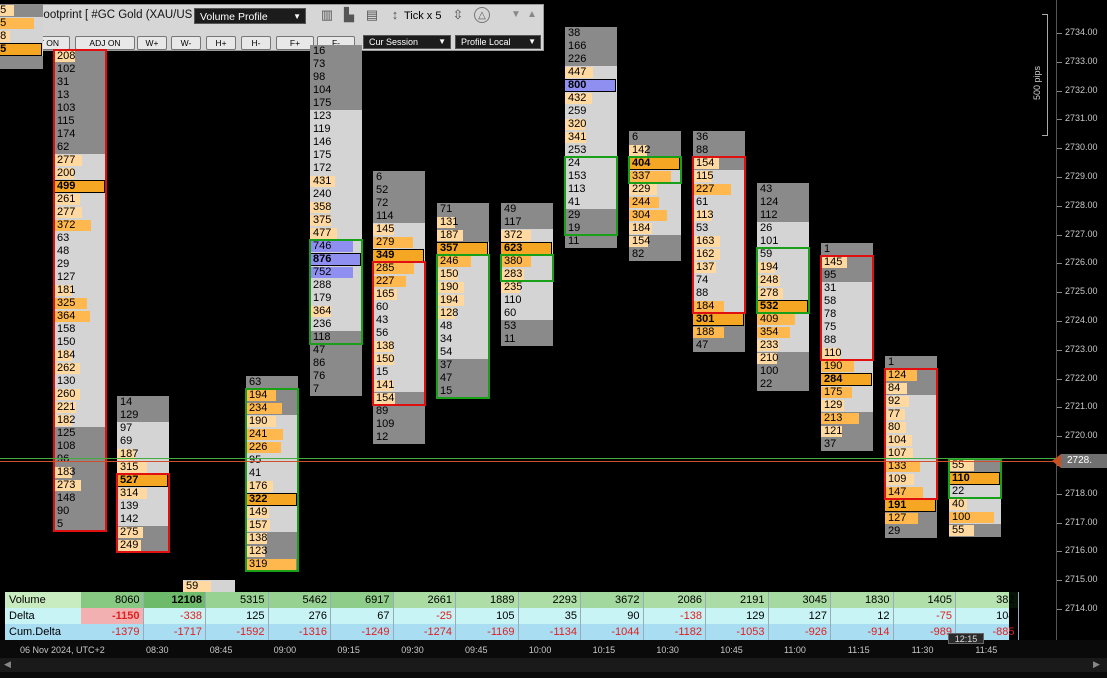 This screenshot has height=678, width=1107. Describe the element at coordinates (399, 230) in the screenshot. I see `volume-cell: 145` at that location.